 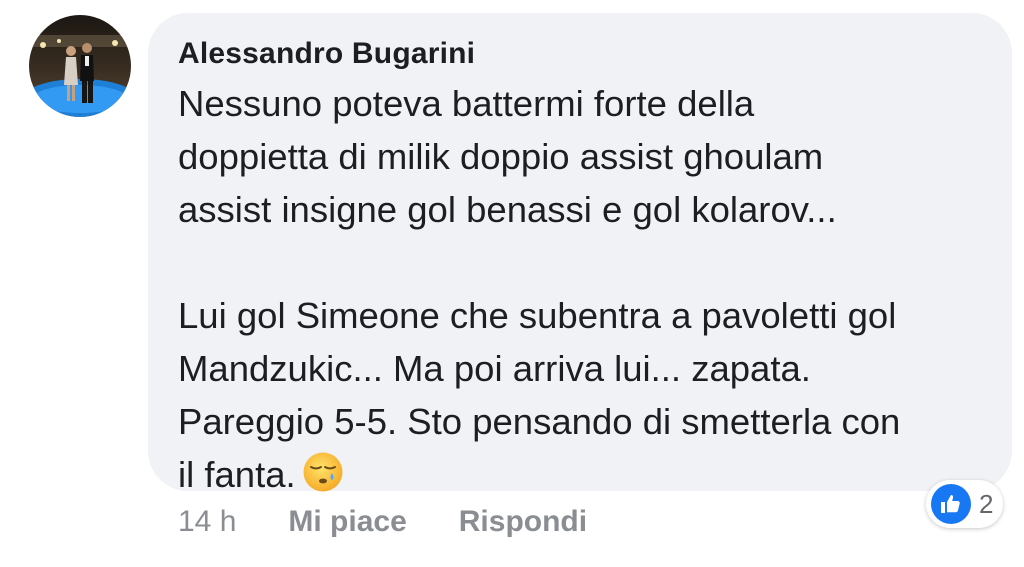 I want to click on profile-photo, so click(x=80, y=66).